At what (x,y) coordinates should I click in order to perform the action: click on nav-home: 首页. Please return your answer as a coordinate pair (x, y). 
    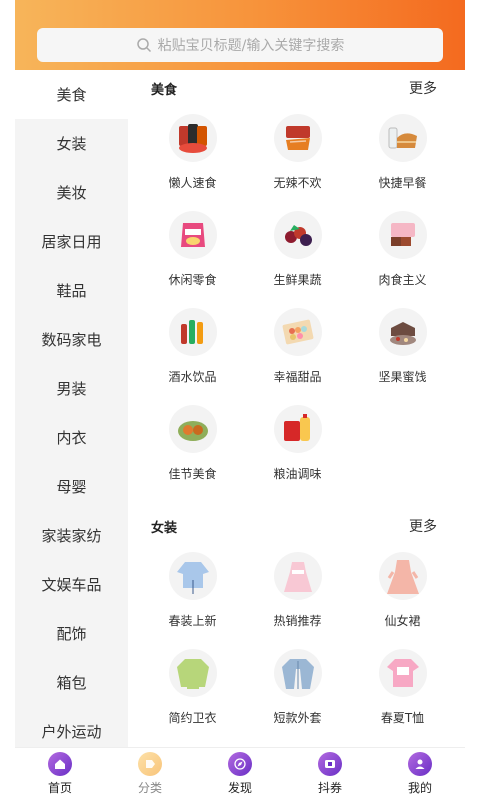
    Looking at the image, I should click on (60, 774).